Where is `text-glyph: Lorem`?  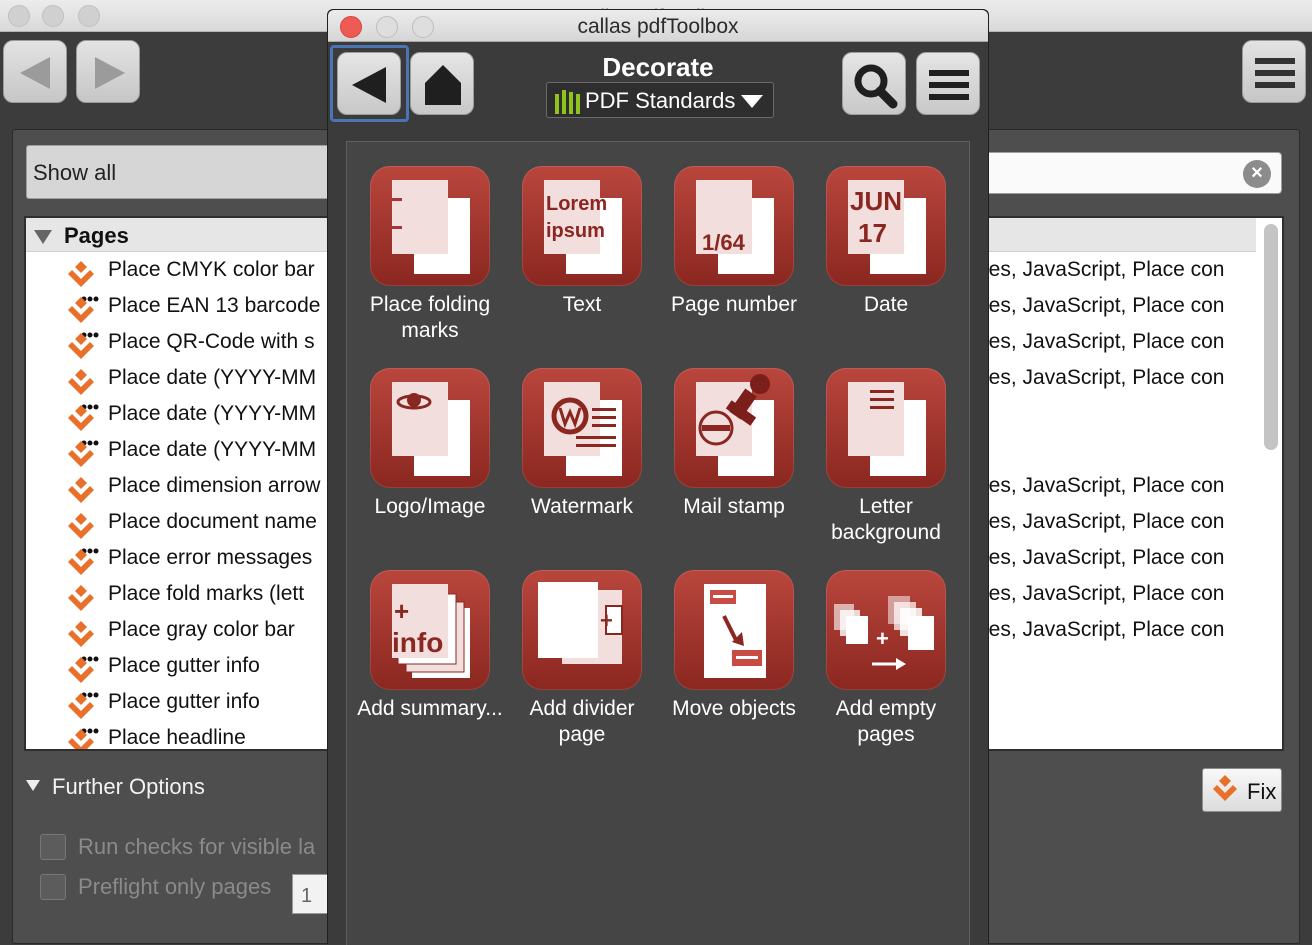
text-glyph: Lorem is located at coordinates (576, 204).